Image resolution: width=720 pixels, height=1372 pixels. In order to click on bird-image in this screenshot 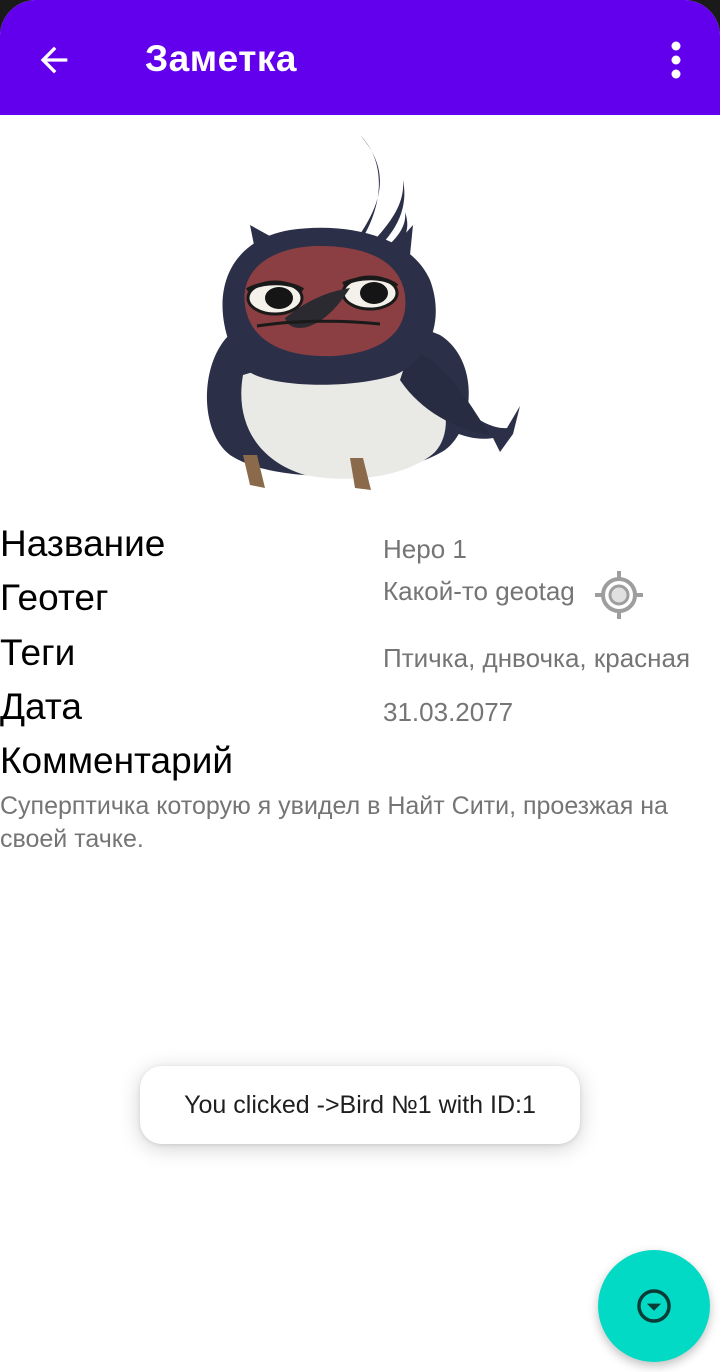, I will do `click(363, 312)`.